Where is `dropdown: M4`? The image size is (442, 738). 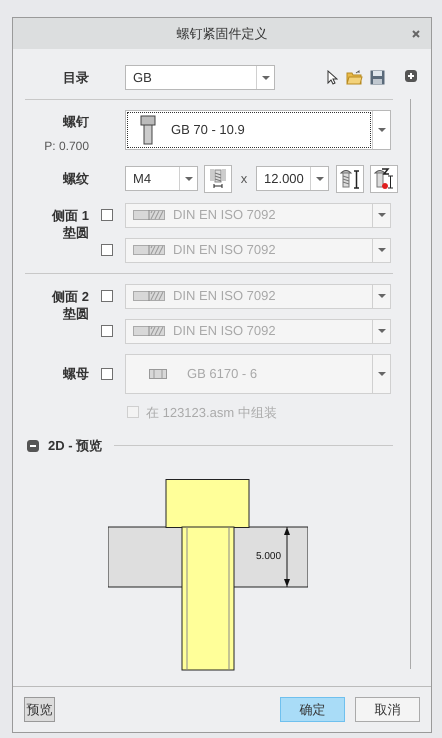
dropdown: M4 is located at coordinates (161, 178).